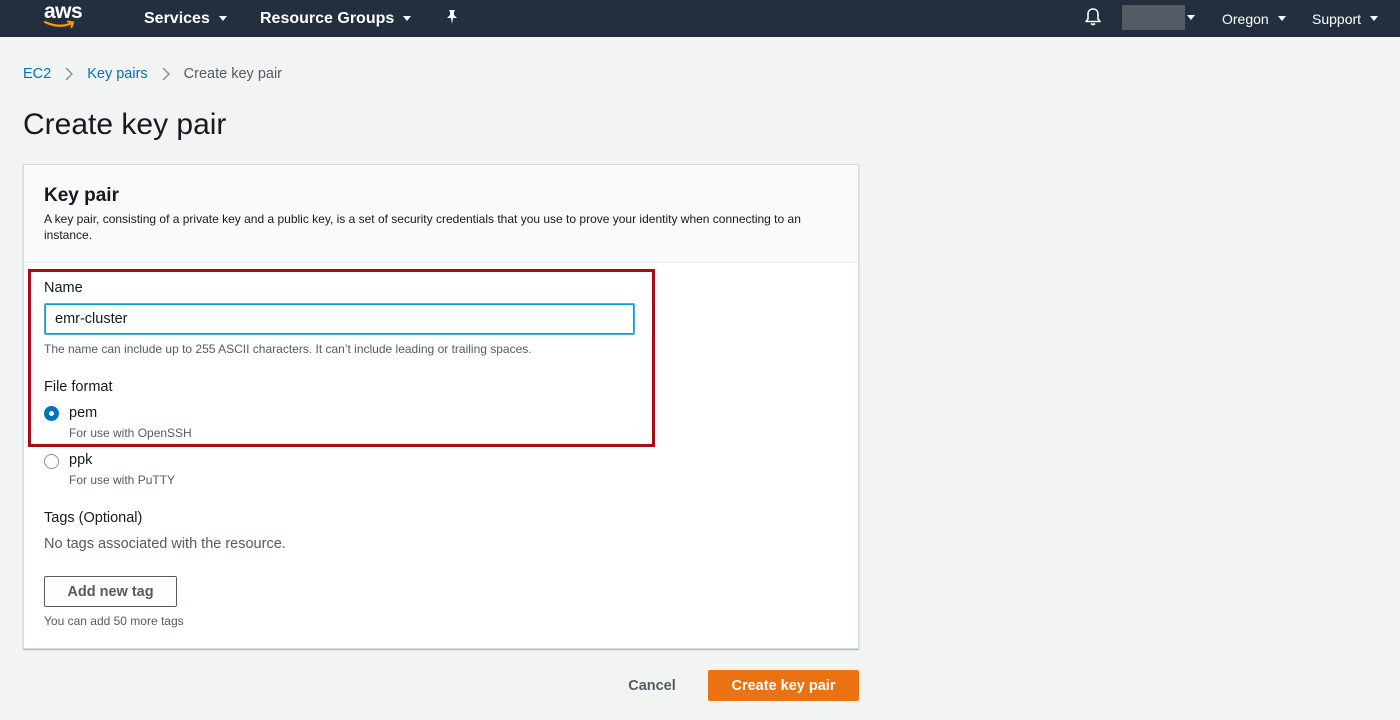  Describe the element at coordinates (63, 288) in the screenshot. I see `name-label: Name` at that location.